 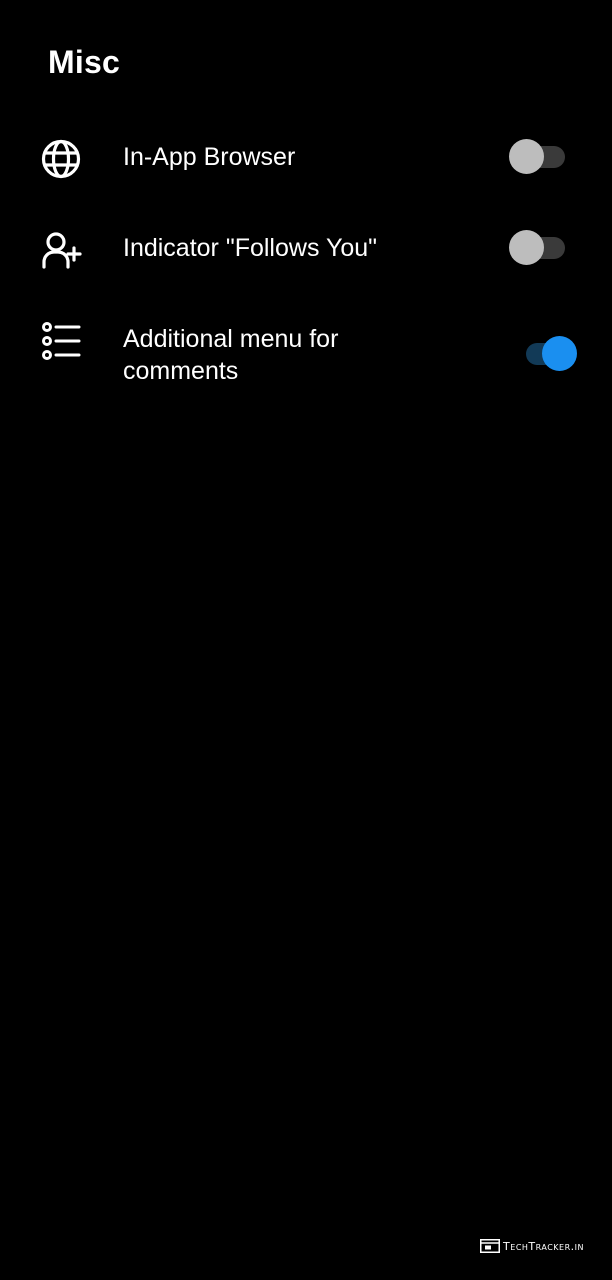 I want to click on watermark-text: TechTracker.in, so click(x=543, y=1246).